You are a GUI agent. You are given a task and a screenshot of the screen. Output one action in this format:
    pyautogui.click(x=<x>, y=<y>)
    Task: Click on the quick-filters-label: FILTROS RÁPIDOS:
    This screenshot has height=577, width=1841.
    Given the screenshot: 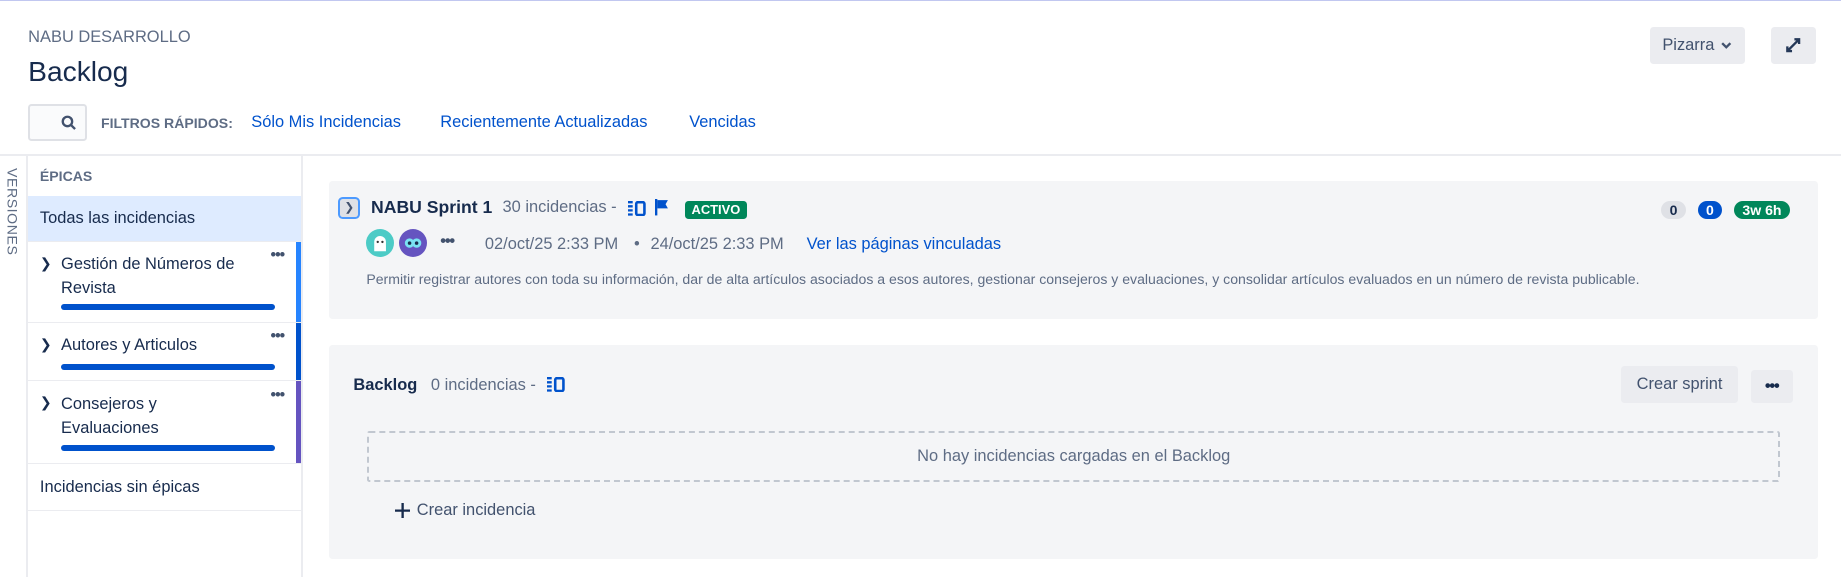 What is the action you would take?
    pyautogui.click(x=166, y=122)
    